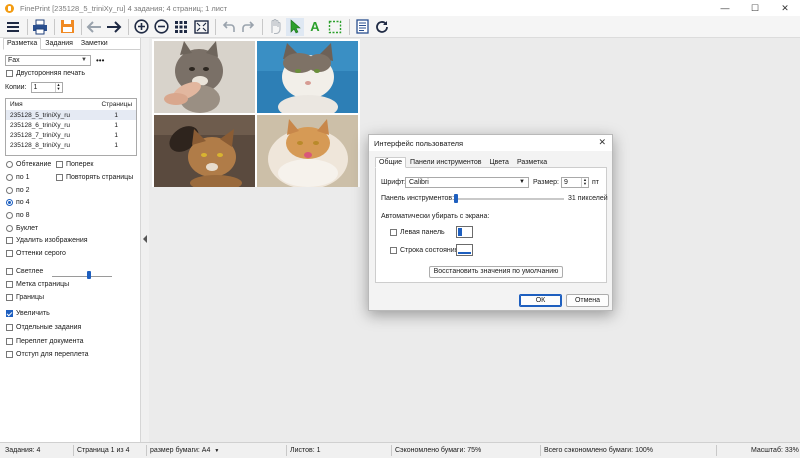 The image size is (800, 458). Describe the element at coordinates (393, 232) in the screenshot. I see `hide-left-panel-checkbox` at that location.